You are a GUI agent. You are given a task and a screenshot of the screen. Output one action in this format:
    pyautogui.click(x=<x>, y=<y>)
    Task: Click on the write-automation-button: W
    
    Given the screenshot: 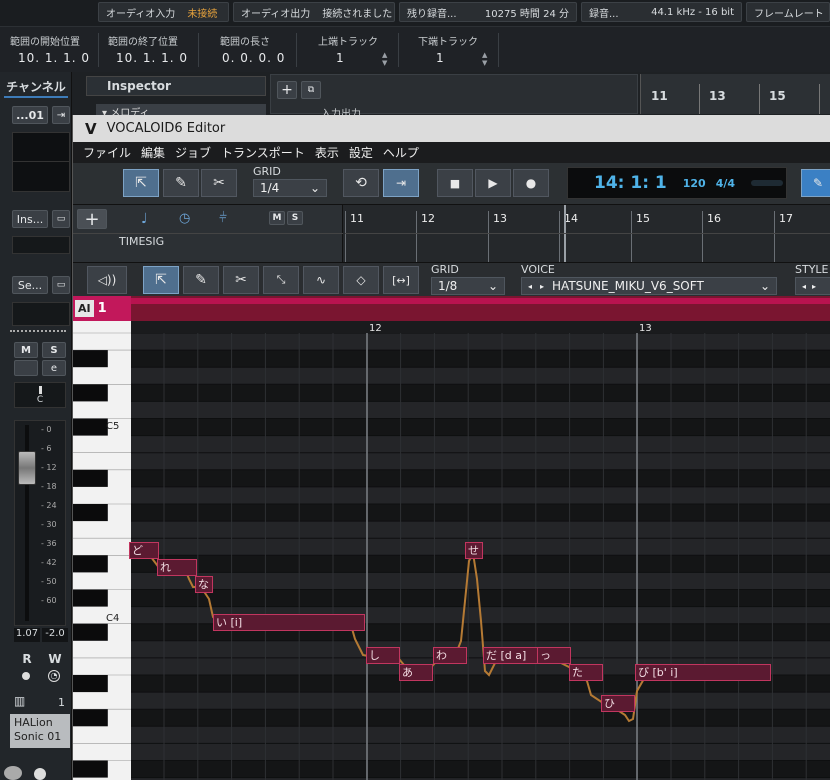 What is the action you would take?
    pyautogui.click(x=55, y=659)
    